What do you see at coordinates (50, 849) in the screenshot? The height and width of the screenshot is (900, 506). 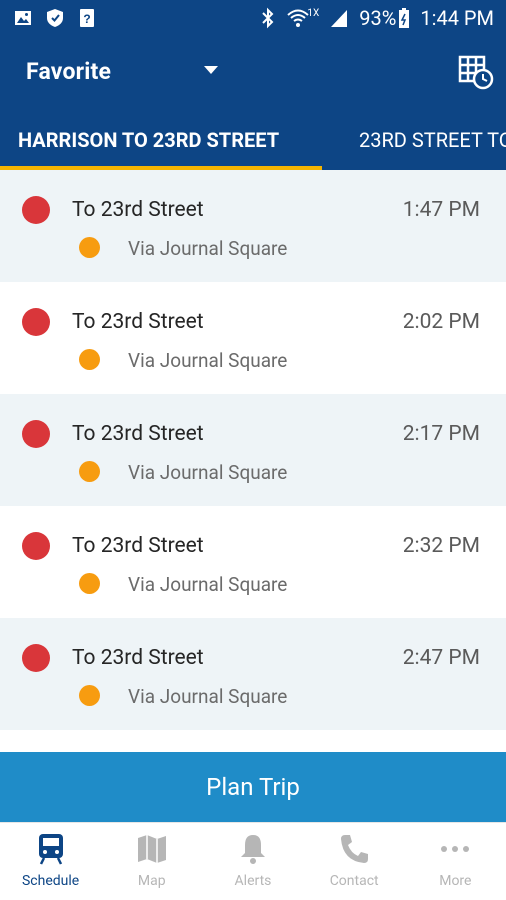 I see `train-icon` at bounding box center [50, 849].